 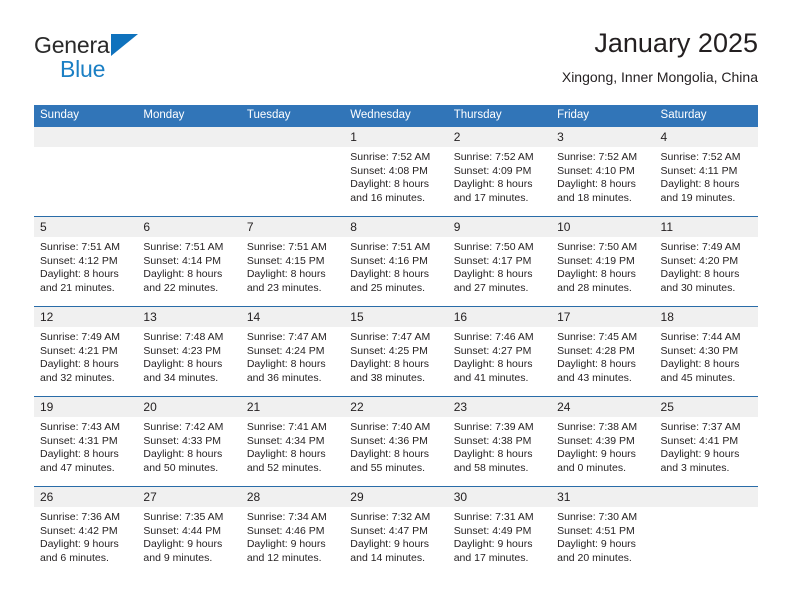 What do you see at coordinates (396, 317) in the screenshot?
I see `day-number: 15` at bounding box center [396, 317].